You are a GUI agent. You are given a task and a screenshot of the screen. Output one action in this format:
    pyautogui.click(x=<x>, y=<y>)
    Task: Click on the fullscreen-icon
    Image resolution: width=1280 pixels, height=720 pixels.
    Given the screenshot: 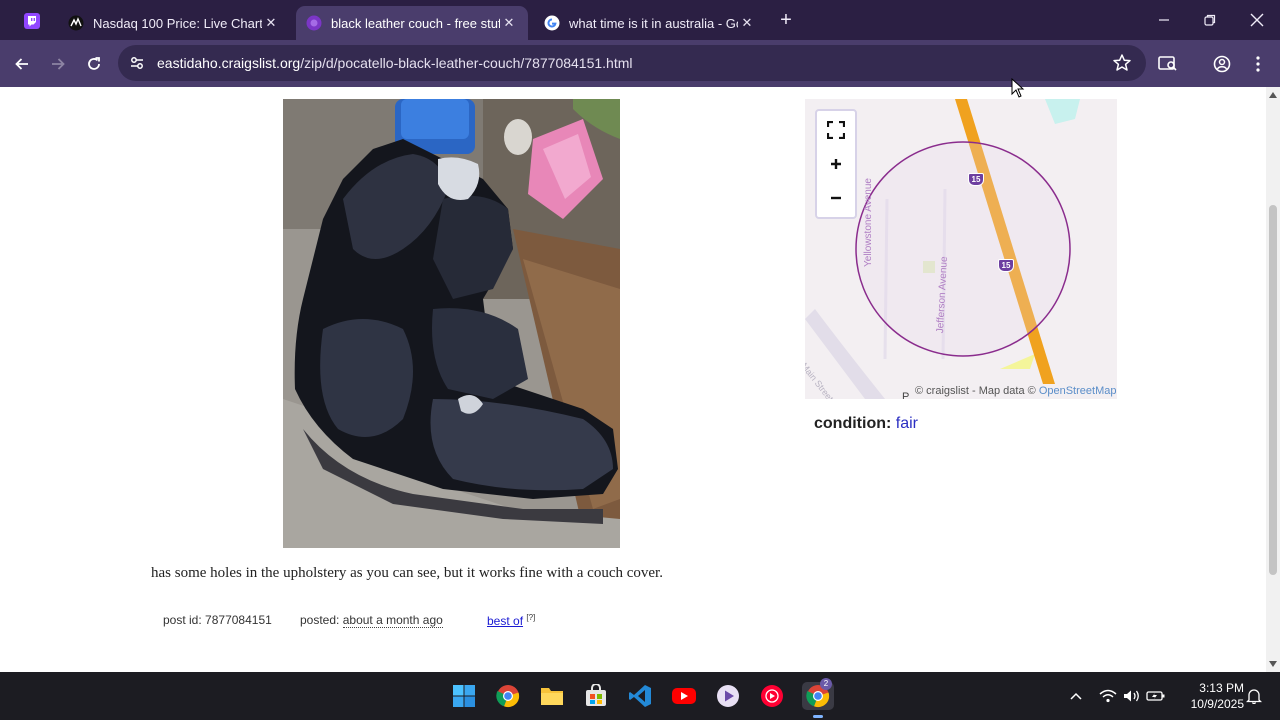 What is the action you would take?
    pyautogui.click(x=836, y=130)
    